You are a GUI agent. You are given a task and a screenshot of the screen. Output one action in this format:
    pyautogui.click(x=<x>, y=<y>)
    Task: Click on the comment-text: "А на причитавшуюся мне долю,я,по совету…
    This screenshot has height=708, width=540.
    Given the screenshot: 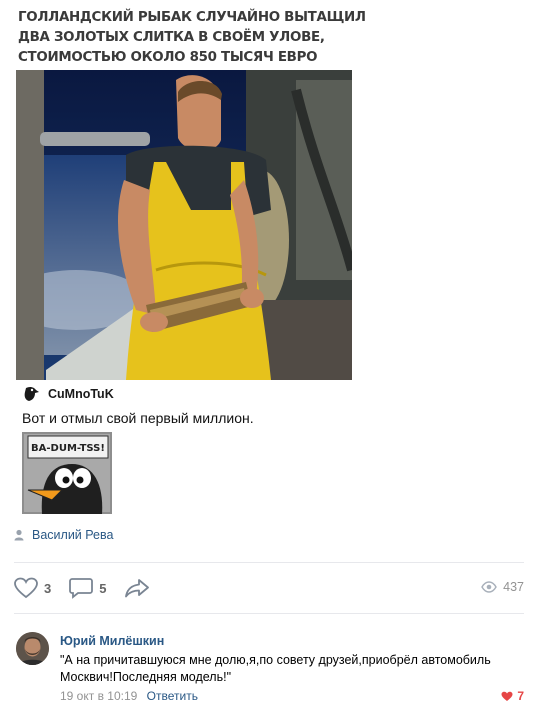 What is the action you would take?
    pyautogui.click(x=275, y=668)
    